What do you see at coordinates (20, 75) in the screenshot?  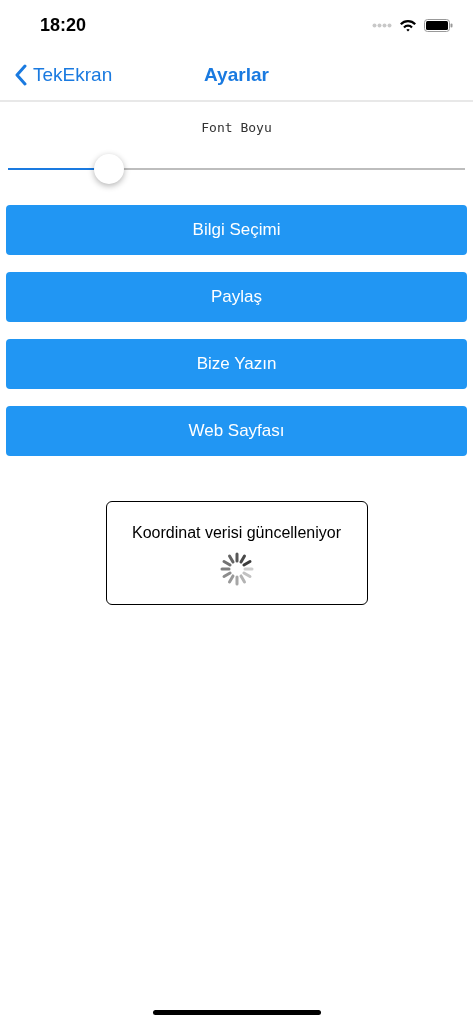 I see `chevron-left-icon` at bounding box center [20, 75].